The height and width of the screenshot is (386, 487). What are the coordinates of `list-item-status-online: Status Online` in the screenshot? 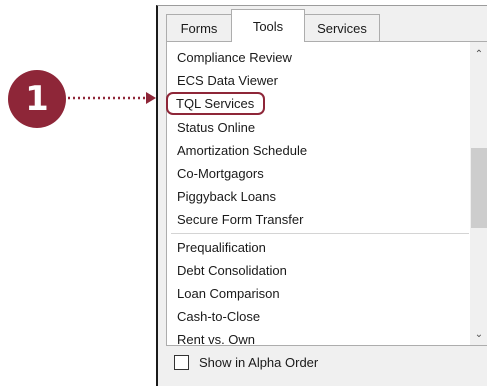 It's located at (321, 127).